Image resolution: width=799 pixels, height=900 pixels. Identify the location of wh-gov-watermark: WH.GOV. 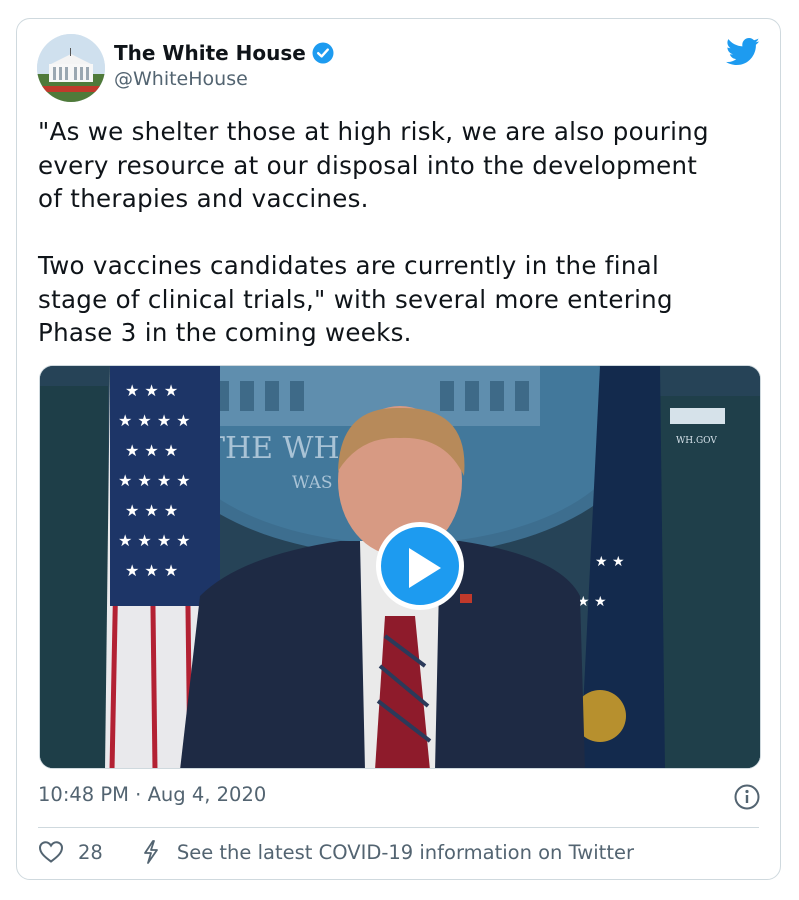
(696, 441).